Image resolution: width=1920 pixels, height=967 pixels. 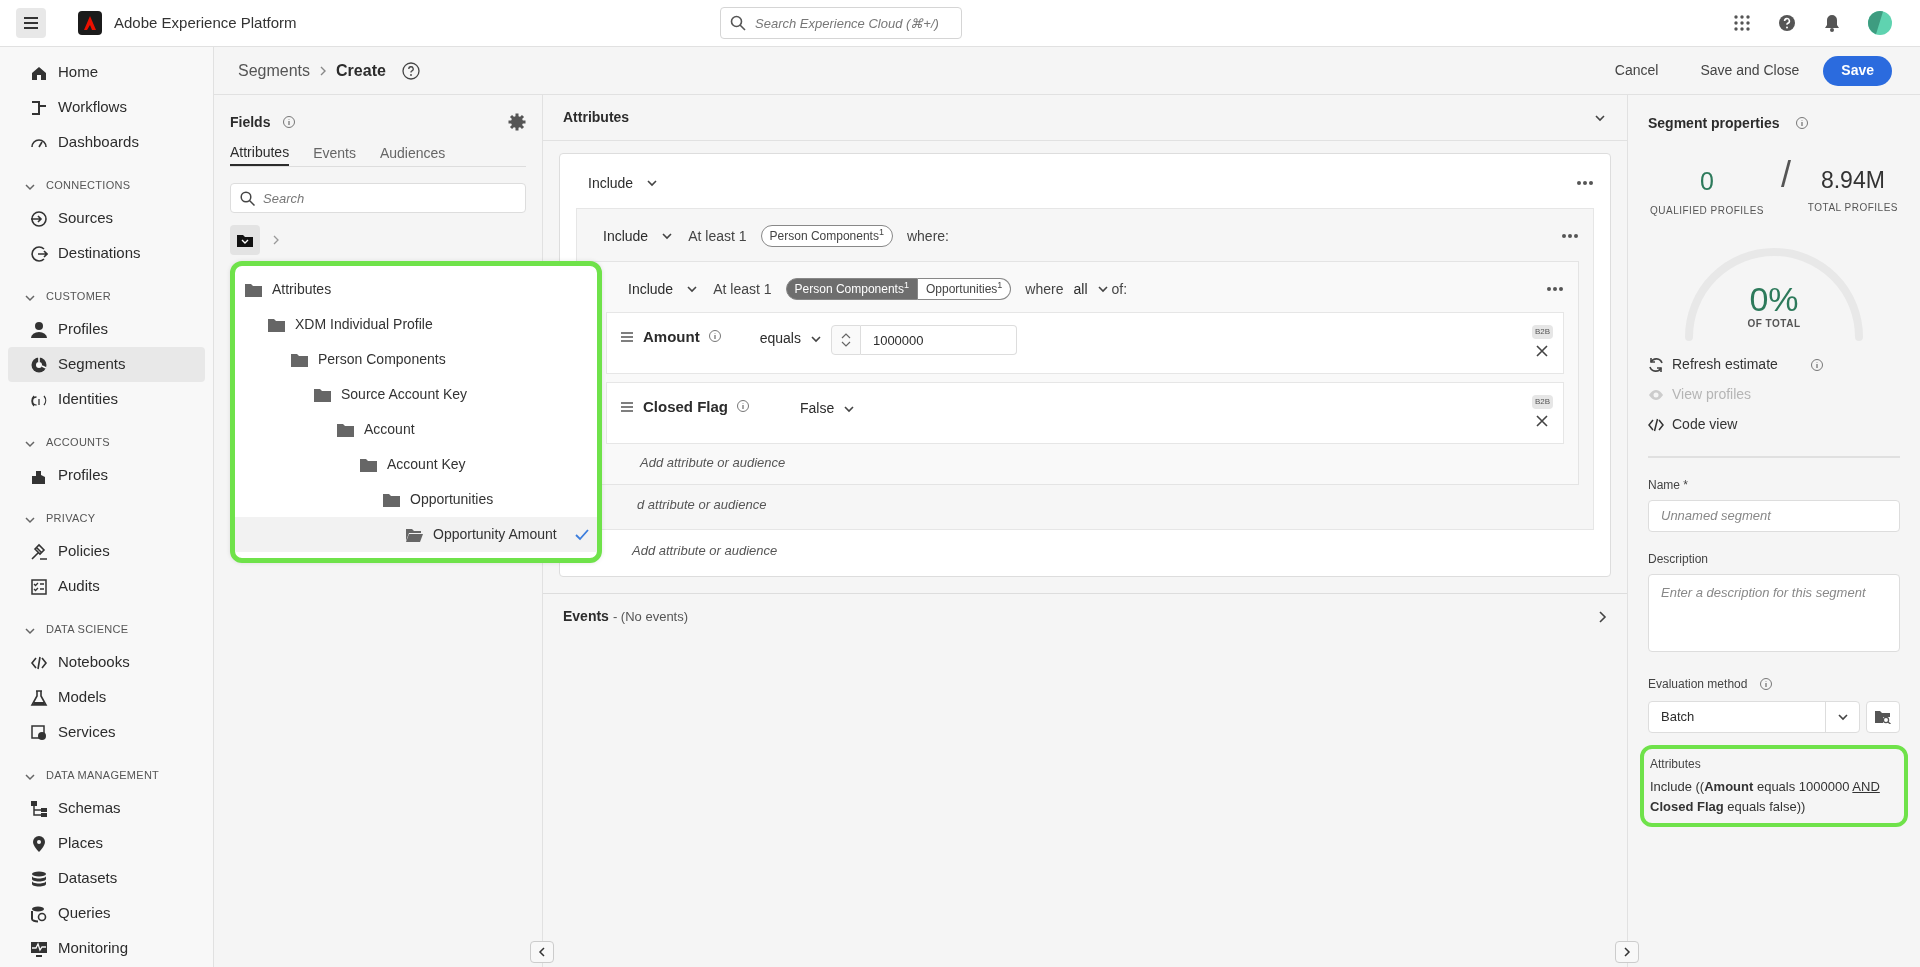 I want to click on chevron-right-icon, so click(x=1602, y=616).